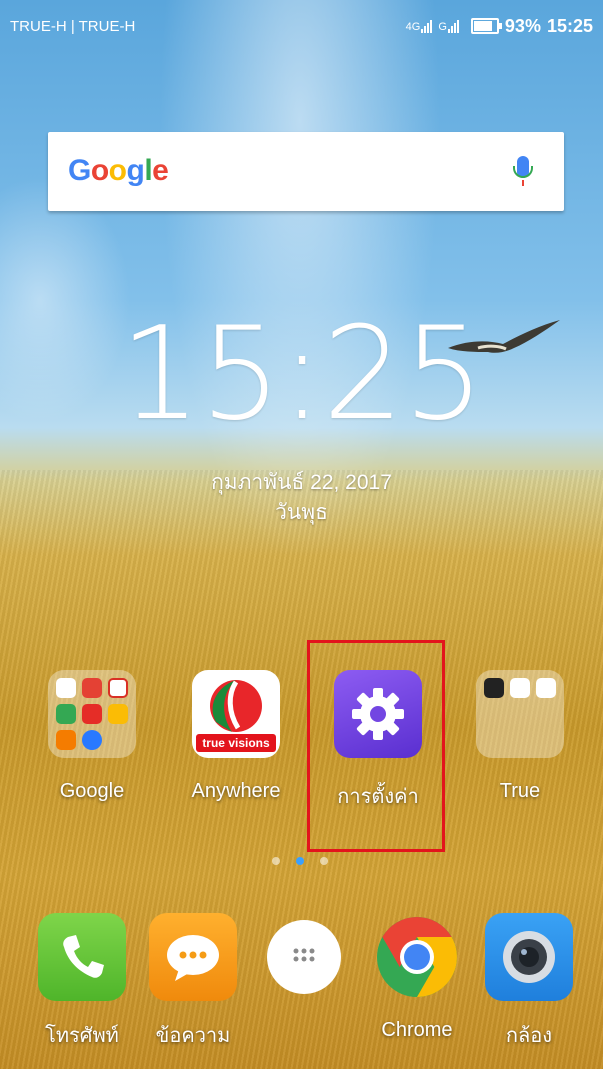 This screenshot has width=603, height=1069. Describe the element at coordinates (92, 791) in the screenshot. I see `app-label: Google` at that location.